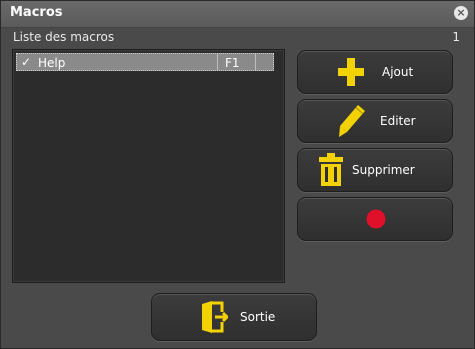 This screenshot has height=349, width=475. I want to click on exit-button: Sortie, so click(234, 317).